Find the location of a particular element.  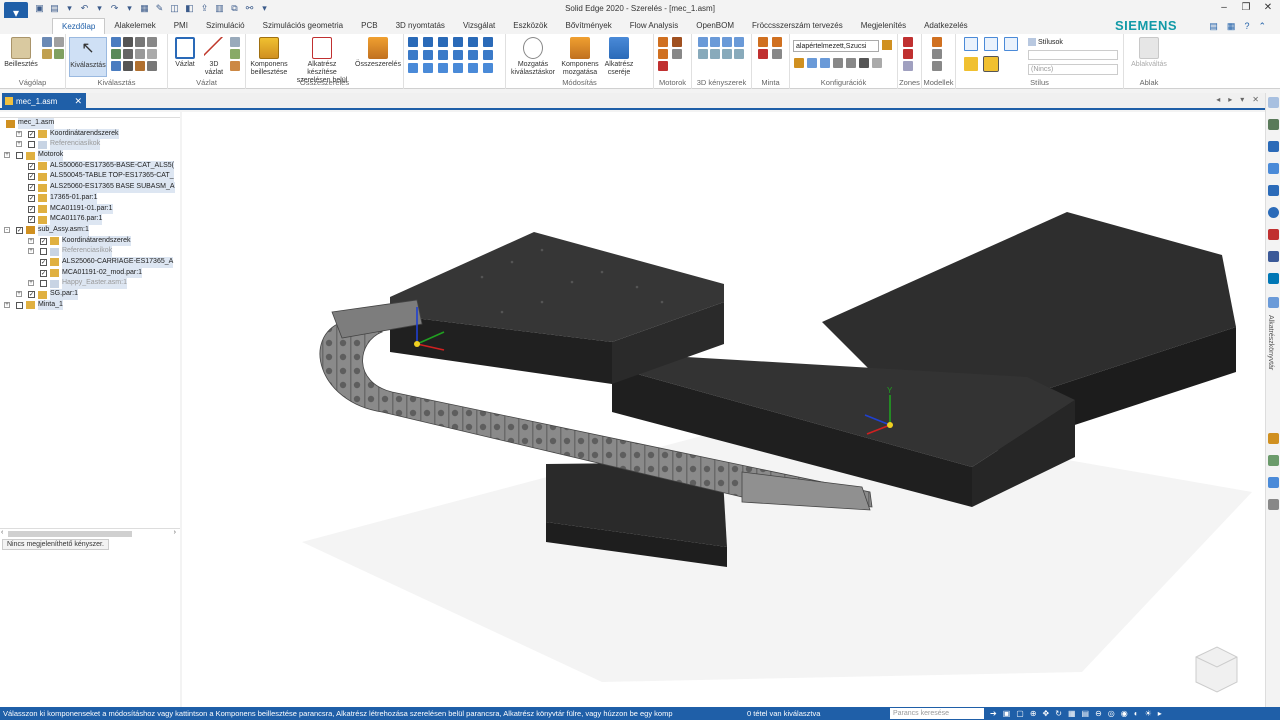

tab-13: Megjelenítés is located at coordinates (883, 26).